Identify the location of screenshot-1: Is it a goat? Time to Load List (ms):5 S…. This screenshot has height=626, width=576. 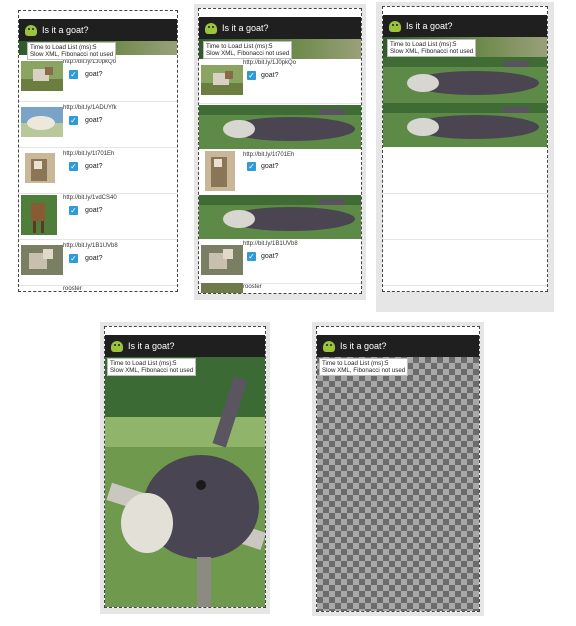
(98, 151).